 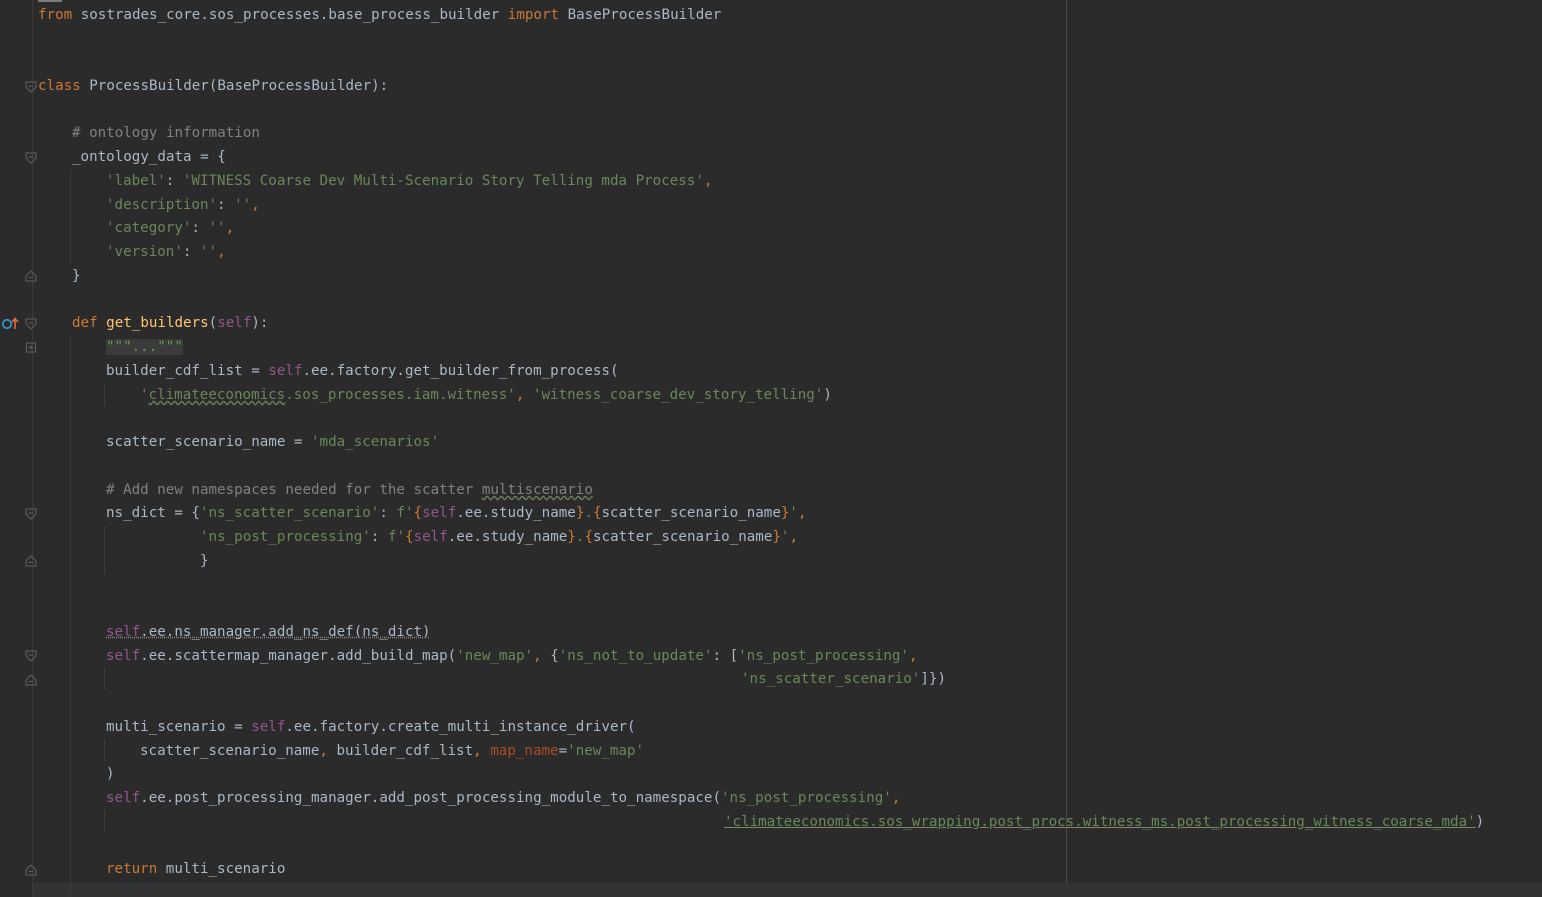 What do you see at coordinates (217, 395) in the screenshot?
I see `string-typo: climateeconomics` at bounding box center [217, 395].